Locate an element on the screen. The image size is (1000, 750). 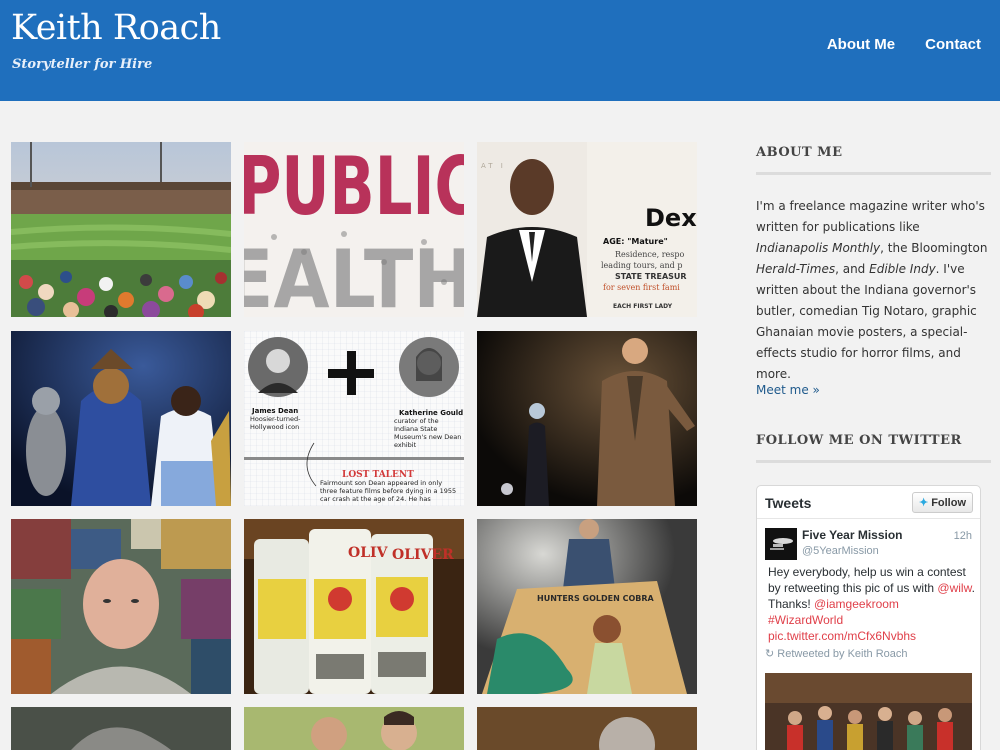
portfolio-tile-wizard-of-oz is located at coordinates (121, 418).